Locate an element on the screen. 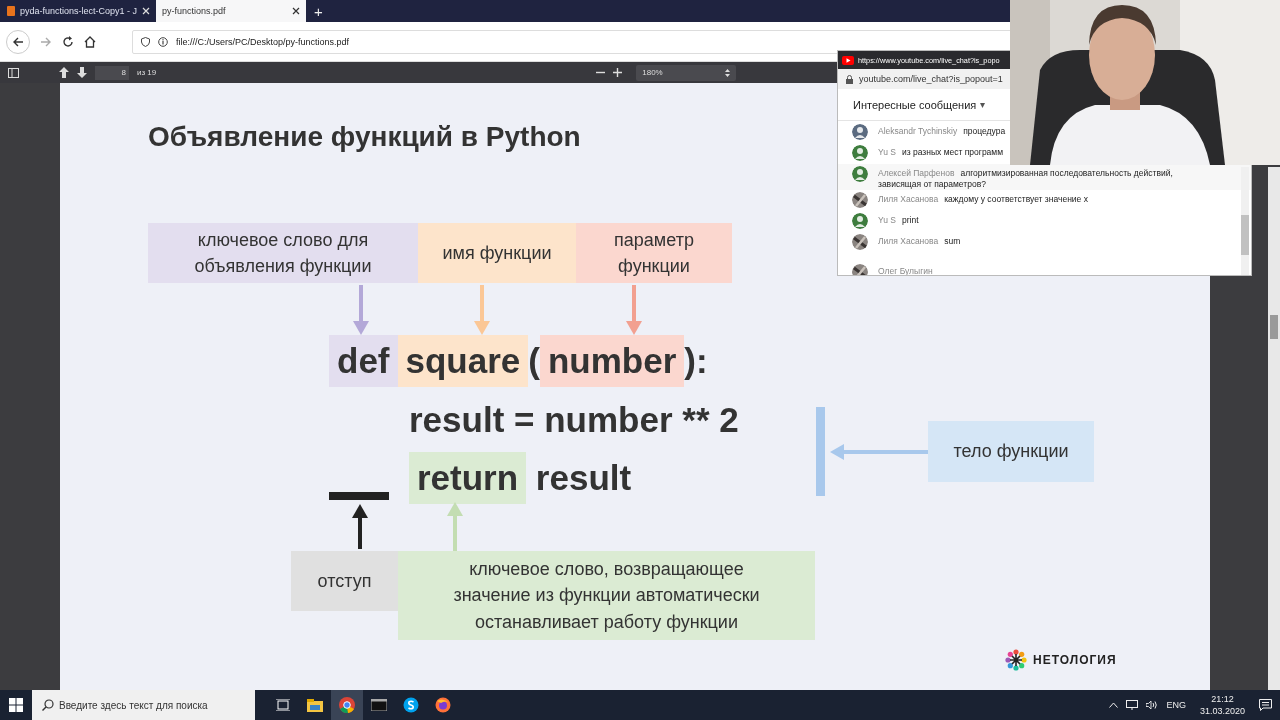  browser-tab: pyda-functions-lect-Copy1 - J is located at coordinates (78, 11).